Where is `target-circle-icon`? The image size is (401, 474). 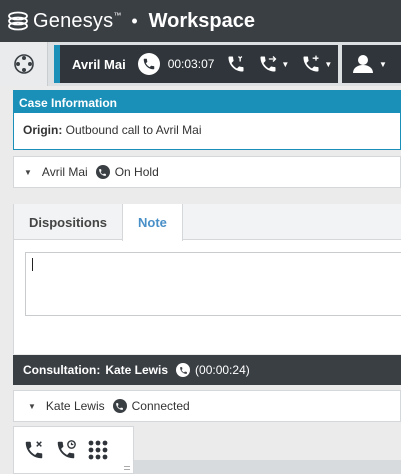
target-circle-icon is located at coordinates (23, 64).